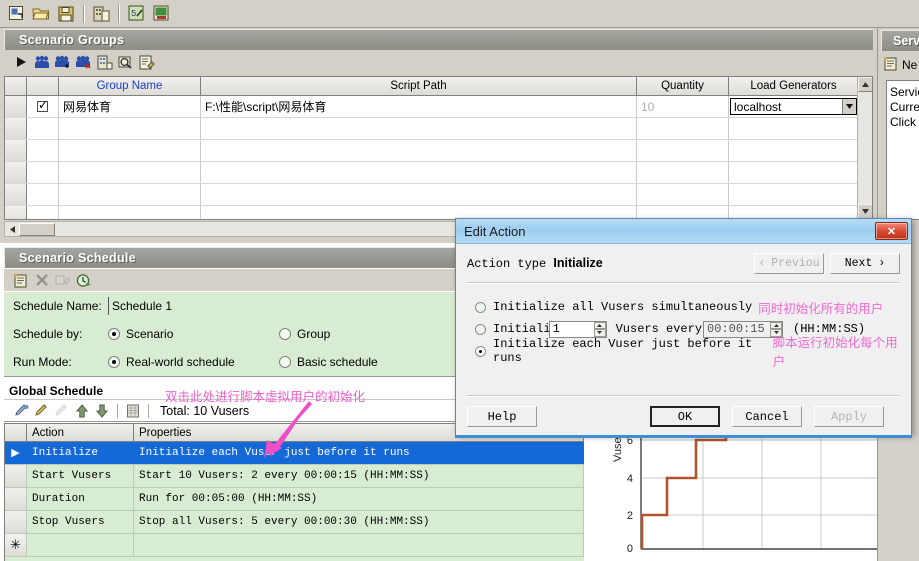  What do you see at coordinates (767, 416) in the screenshot?
I see `cancel-button: Cancel` at bounding box center [767, 416].